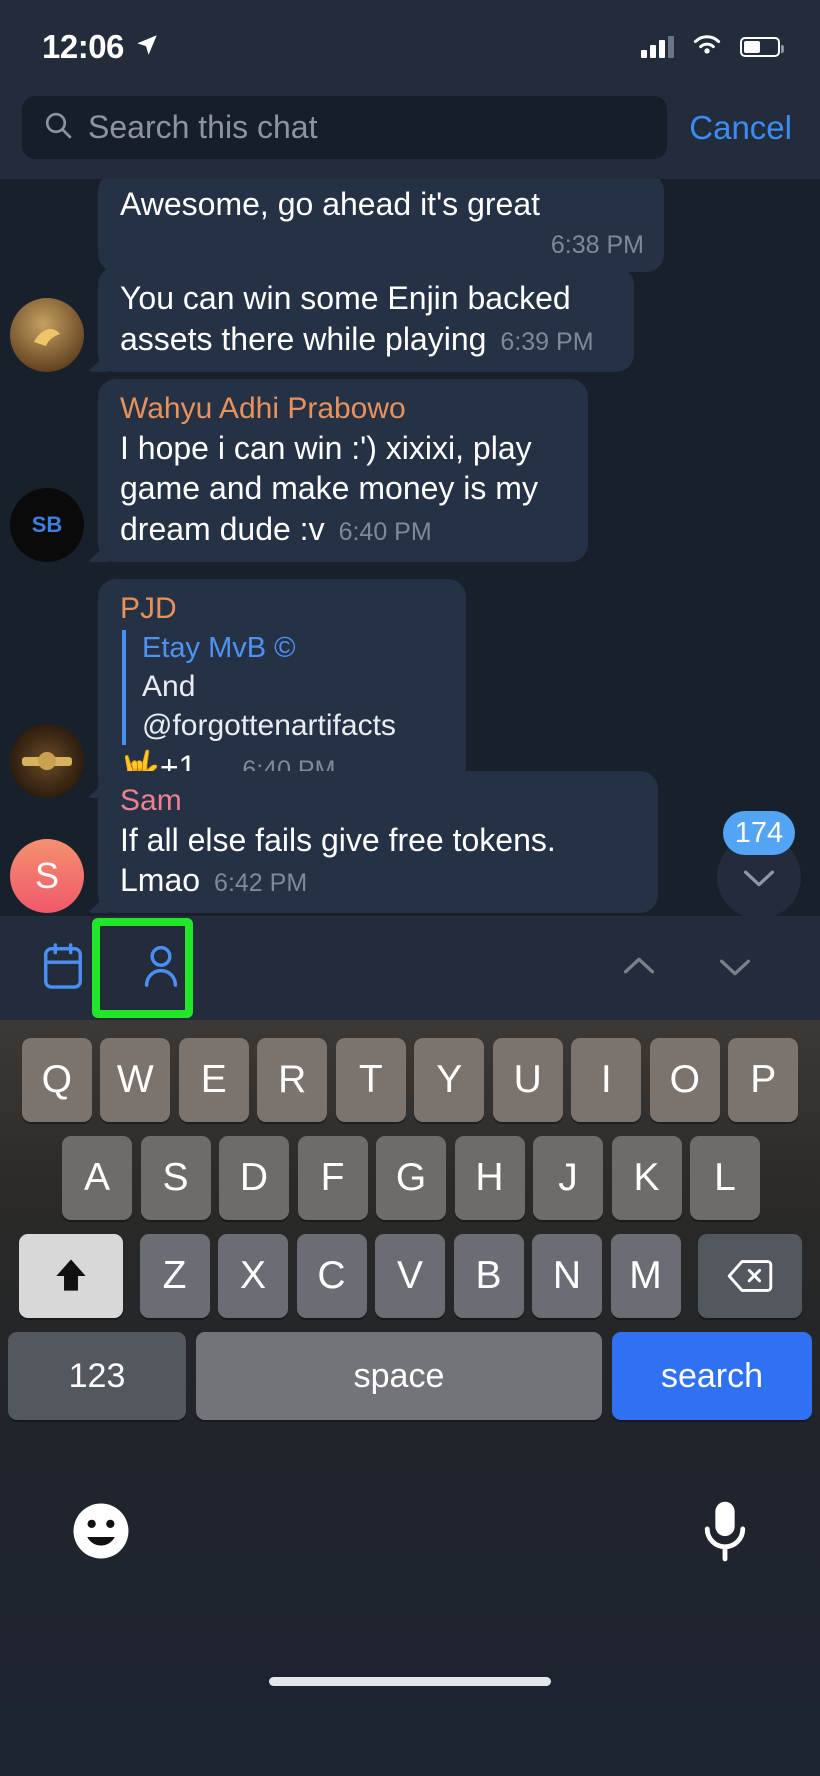  I want to click on key-m: M, so click(645, 1276).